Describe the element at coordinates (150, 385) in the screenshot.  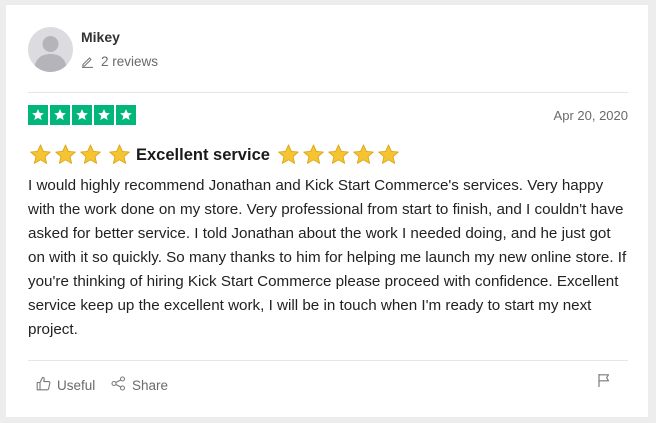
I see `share-label: Share` at that location.